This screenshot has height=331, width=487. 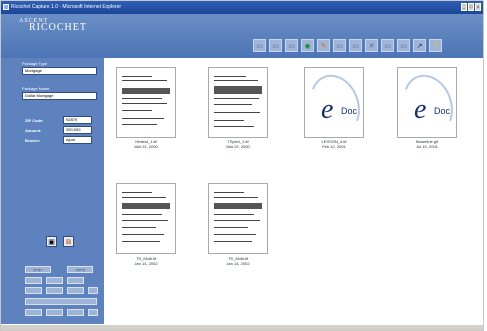 What do you see at coordinates (6, 7) in the screenshot?
I see `ie-icon` at bounding box center [6, 7].